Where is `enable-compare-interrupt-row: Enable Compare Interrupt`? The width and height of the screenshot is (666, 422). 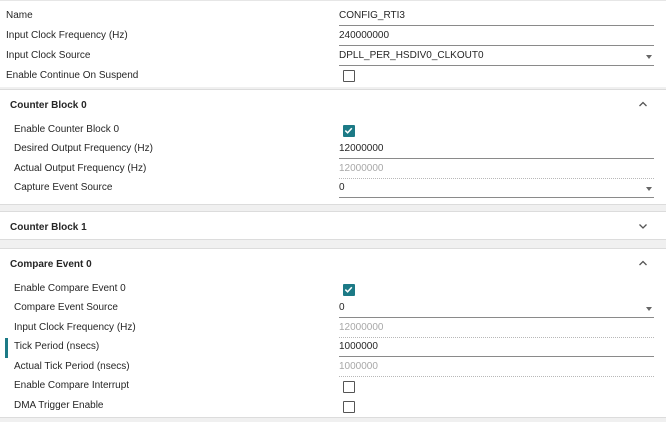
enable-compare-interrupt-row: Enable Compare Interrupt is located at coordinates (333, 387).